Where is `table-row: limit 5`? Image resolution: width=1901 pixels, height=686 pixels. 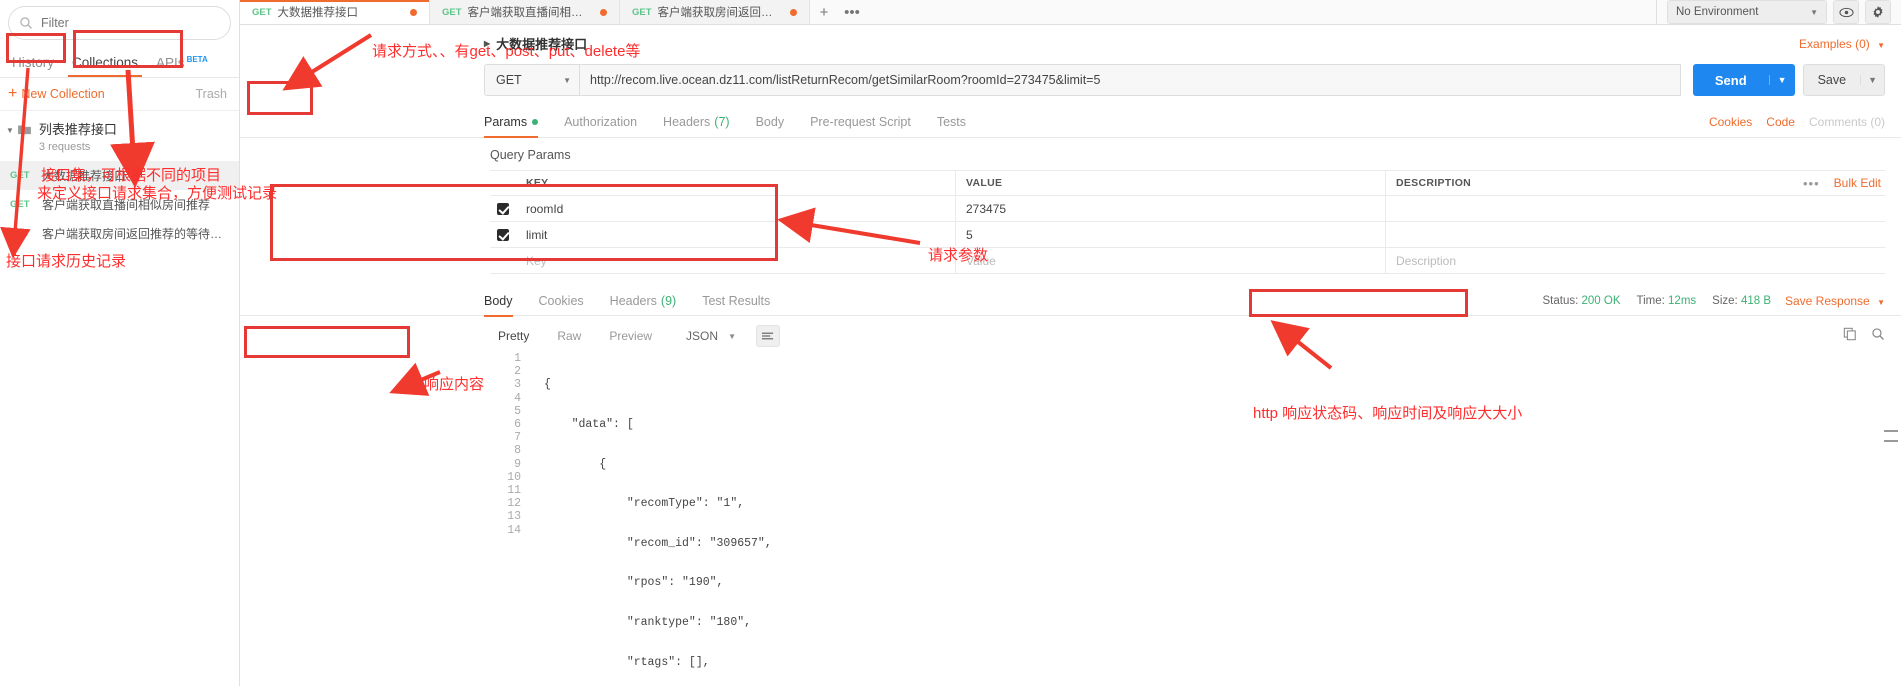
table-row: limit 5 is located at coordinates (1187, 234).